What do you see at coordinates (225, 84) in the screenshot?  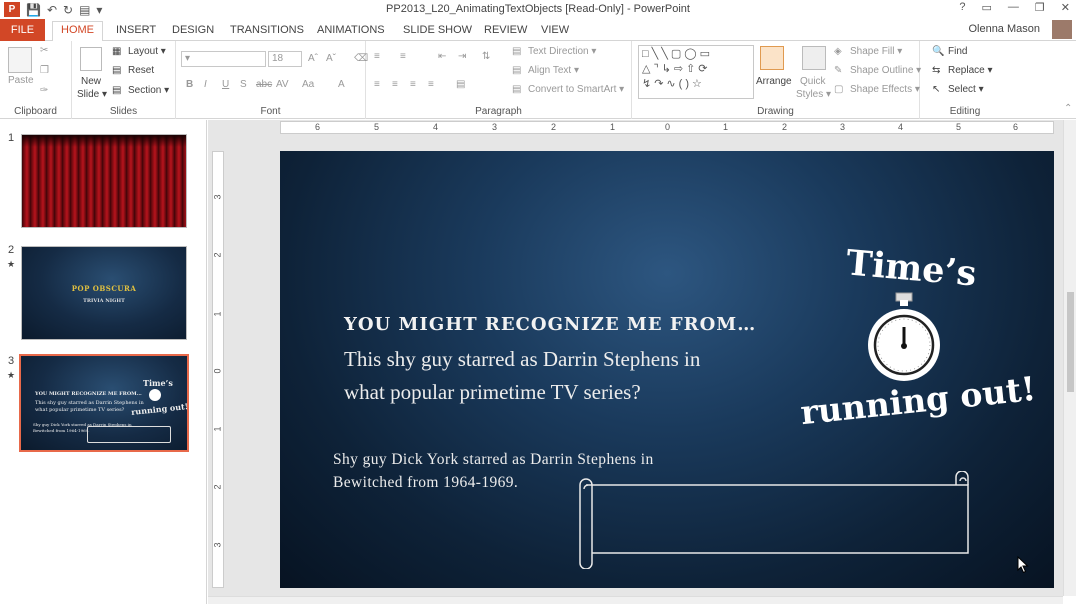 I see `underline-icon: U` at bounding box center [225, 84].